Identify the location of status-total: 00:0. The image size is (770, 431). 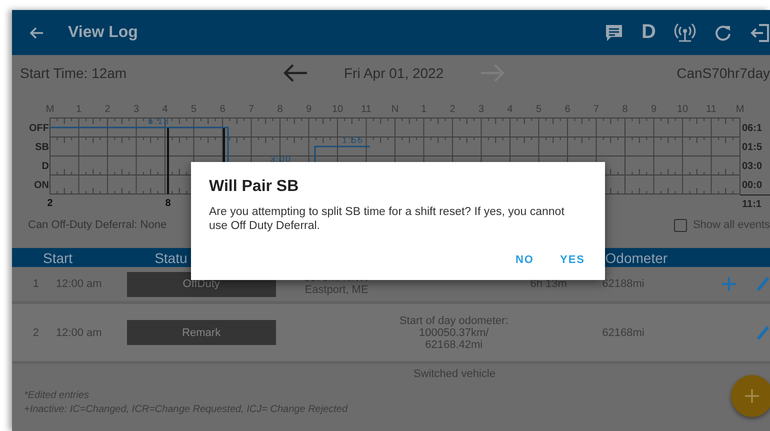
(752, 185).